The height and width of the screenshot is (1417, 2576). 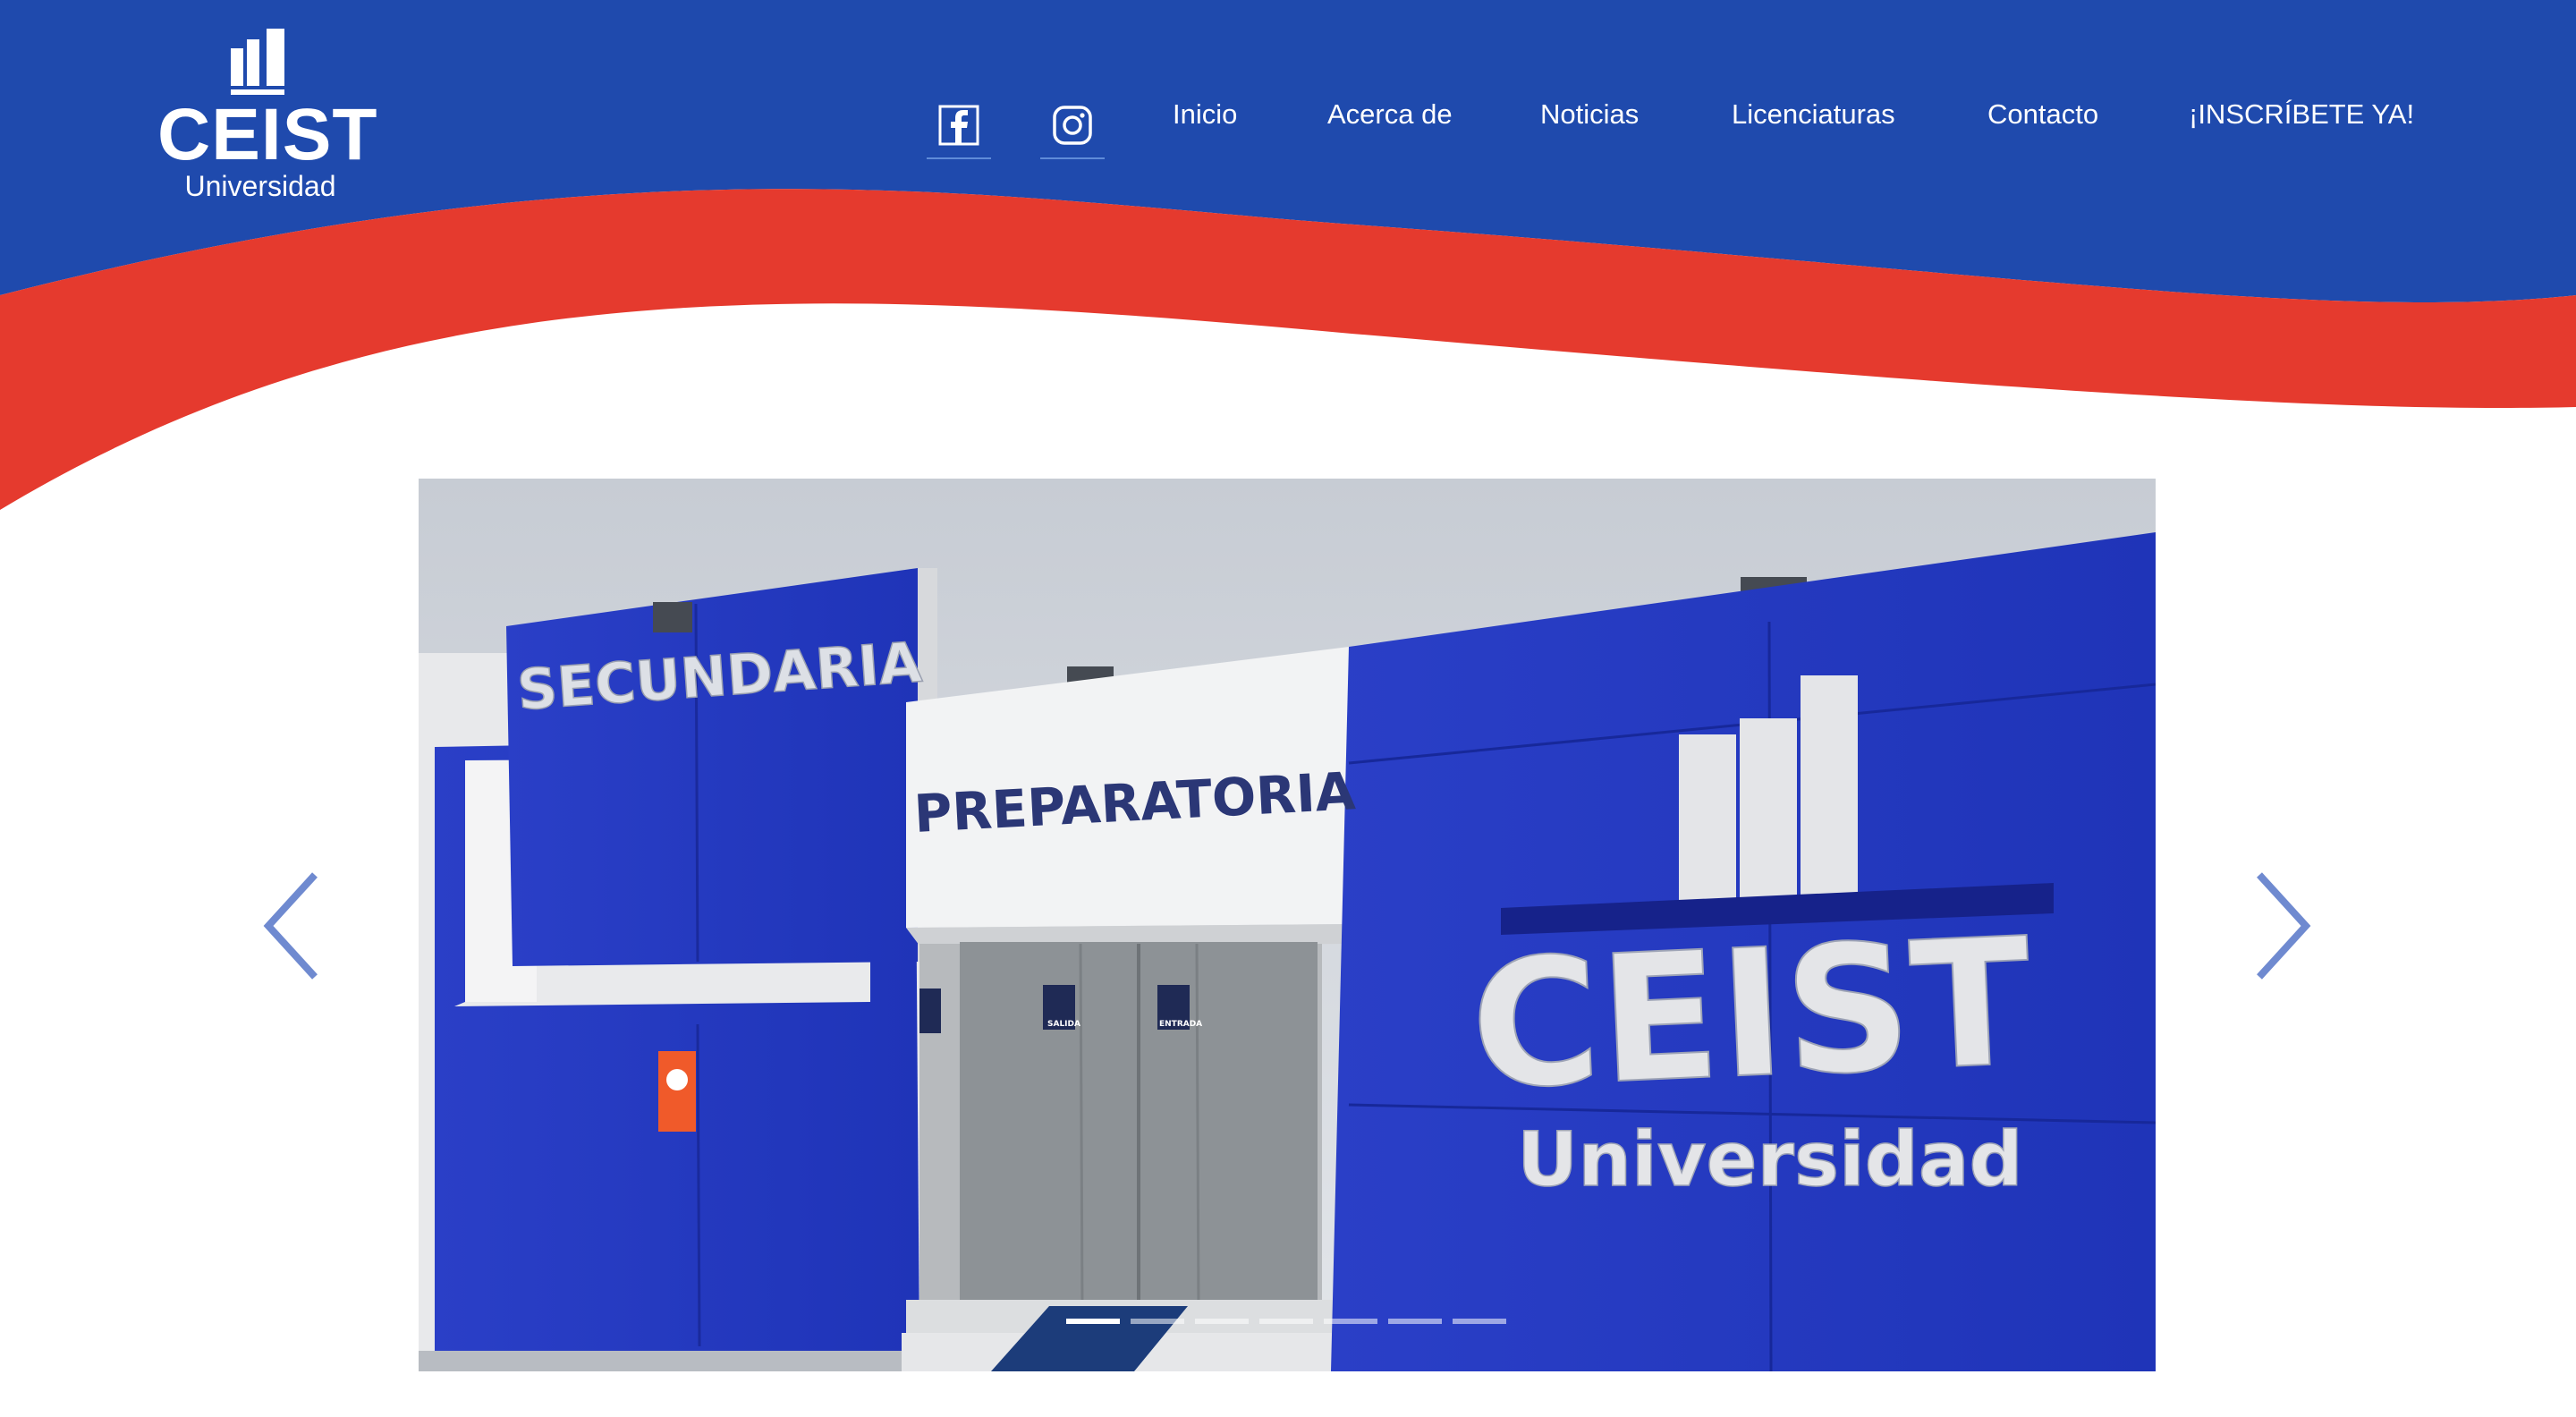 I want to click on svg-text: ENTRADA, so click(x=1180, y=1024).